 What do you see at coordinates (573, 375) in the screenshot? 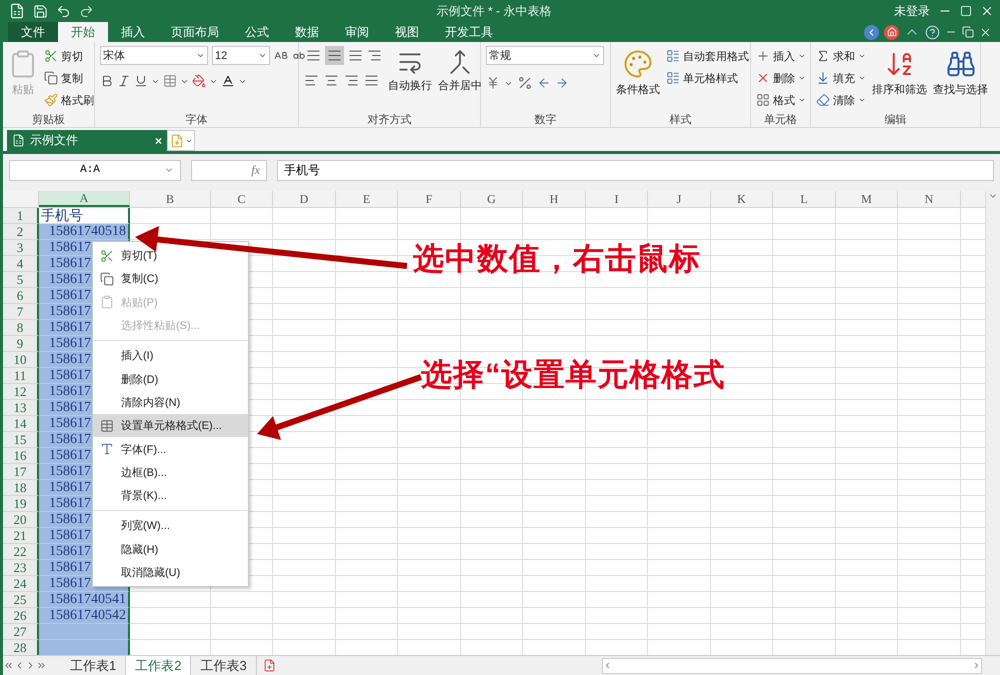
I see `annotation-text: 选择“设置单元格格式` at bounding box center [573, 375].